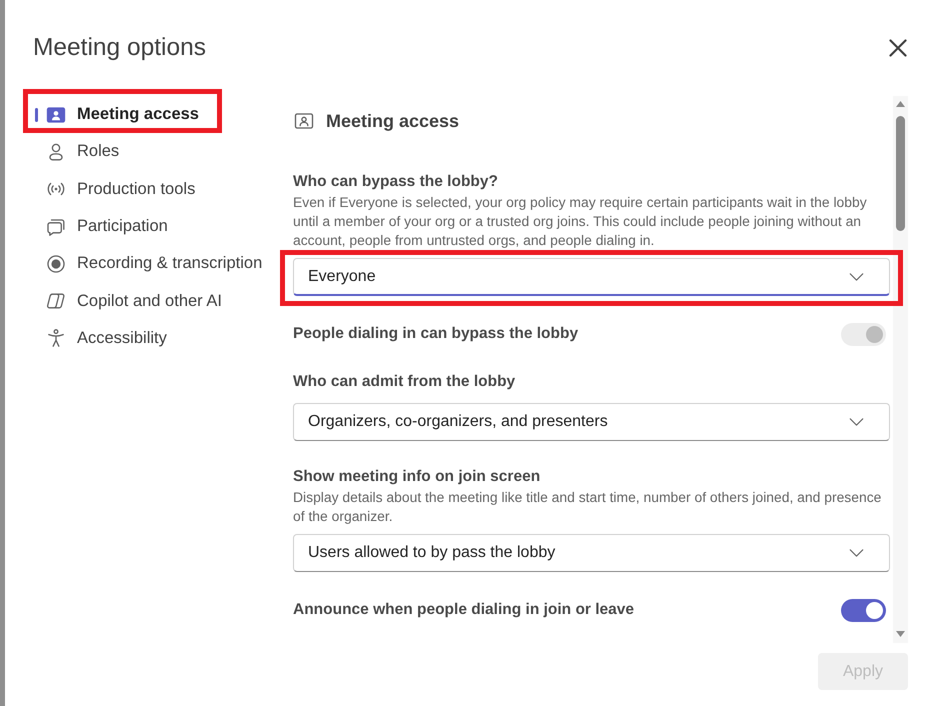  What do you see at coordinates (393, 121) in the screenshot?
I see `section-title: Meeting access` at bounding box center [393, 121].